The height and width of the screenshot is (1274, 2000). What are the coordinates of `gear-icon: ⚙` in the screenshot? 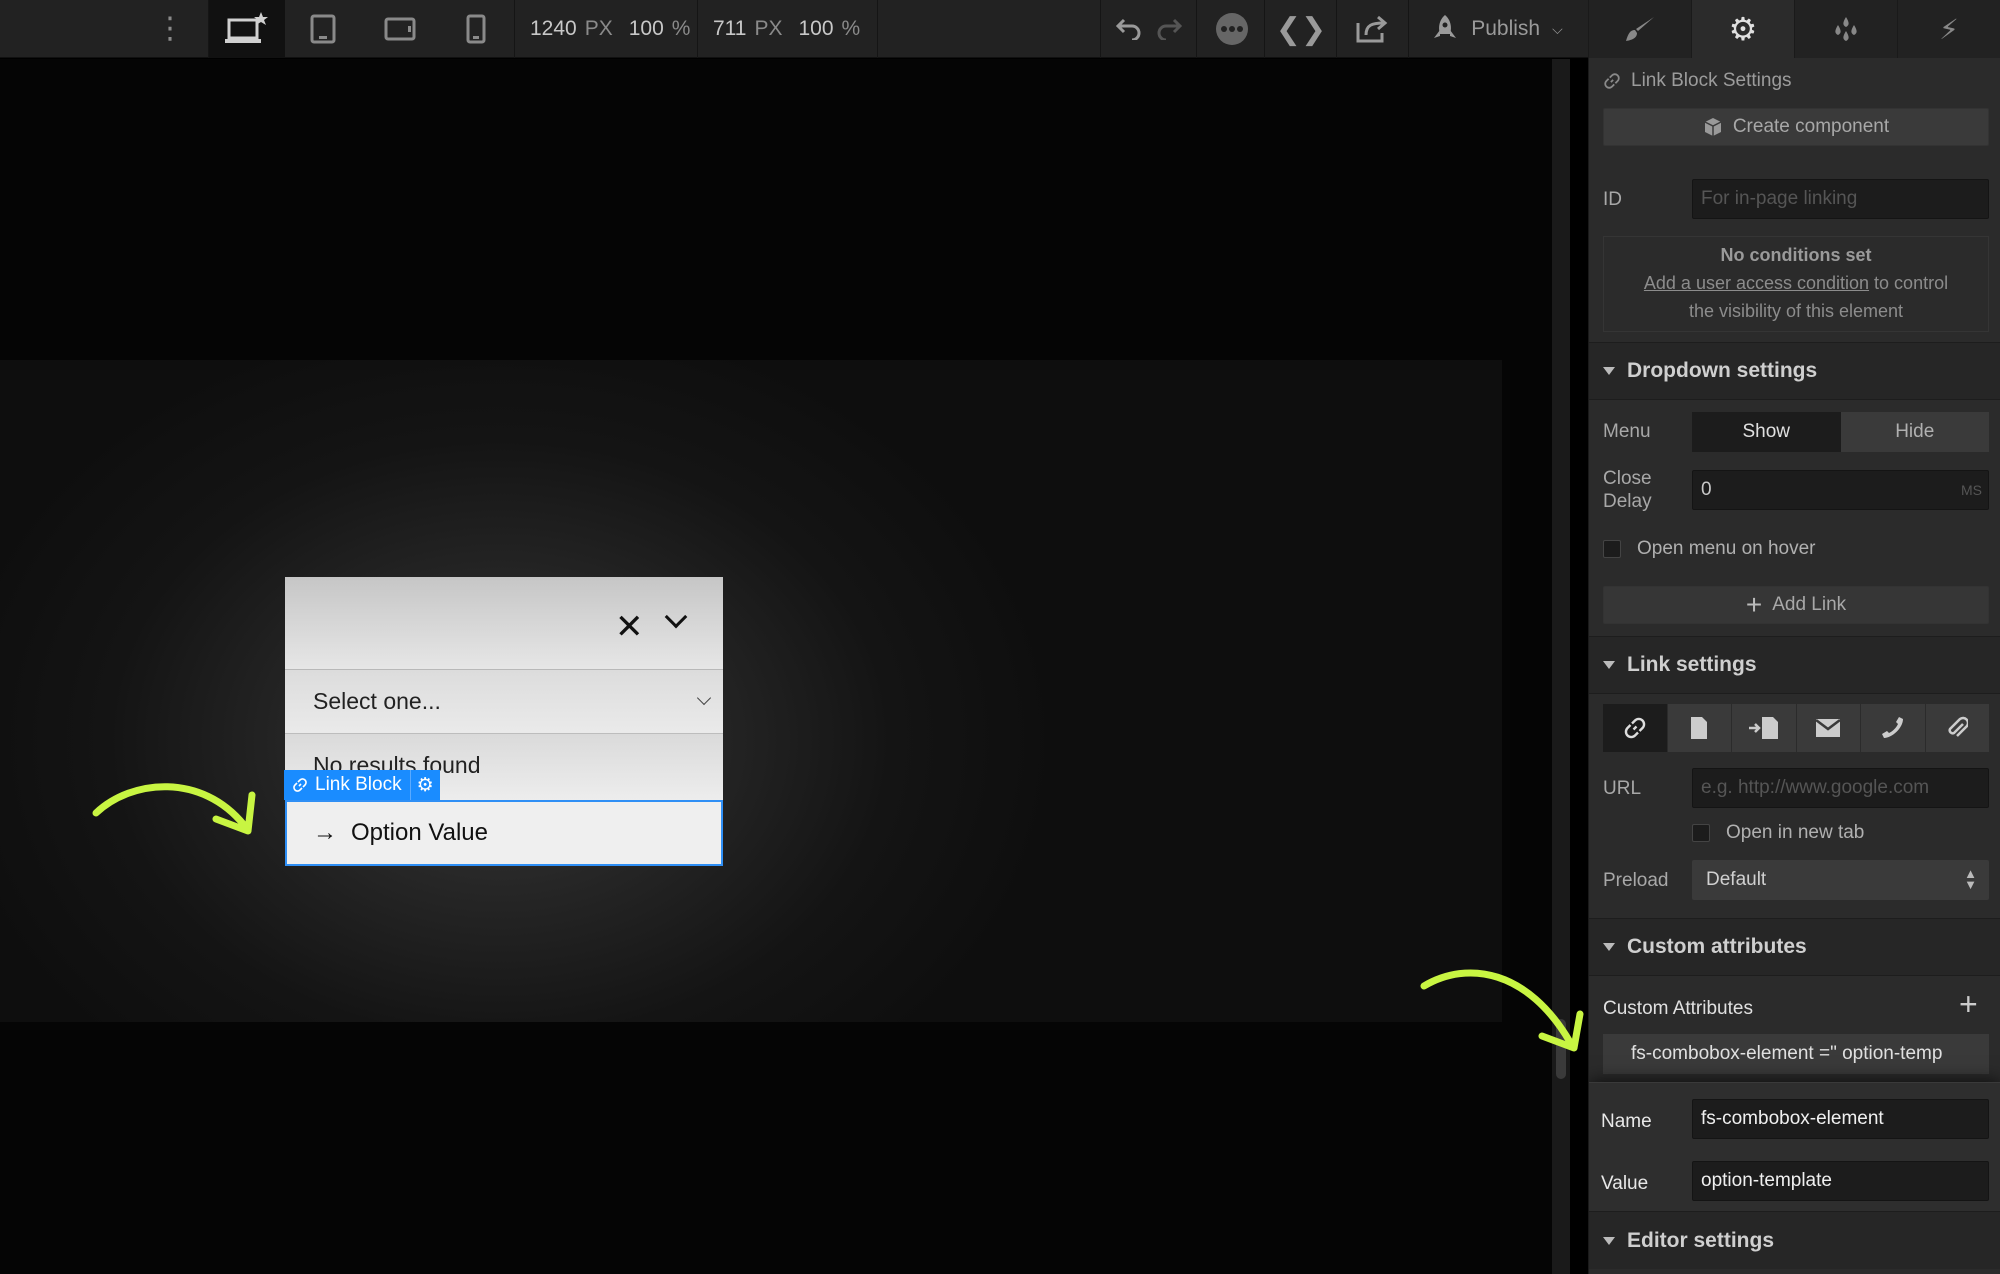 It's located at (1743, 29).